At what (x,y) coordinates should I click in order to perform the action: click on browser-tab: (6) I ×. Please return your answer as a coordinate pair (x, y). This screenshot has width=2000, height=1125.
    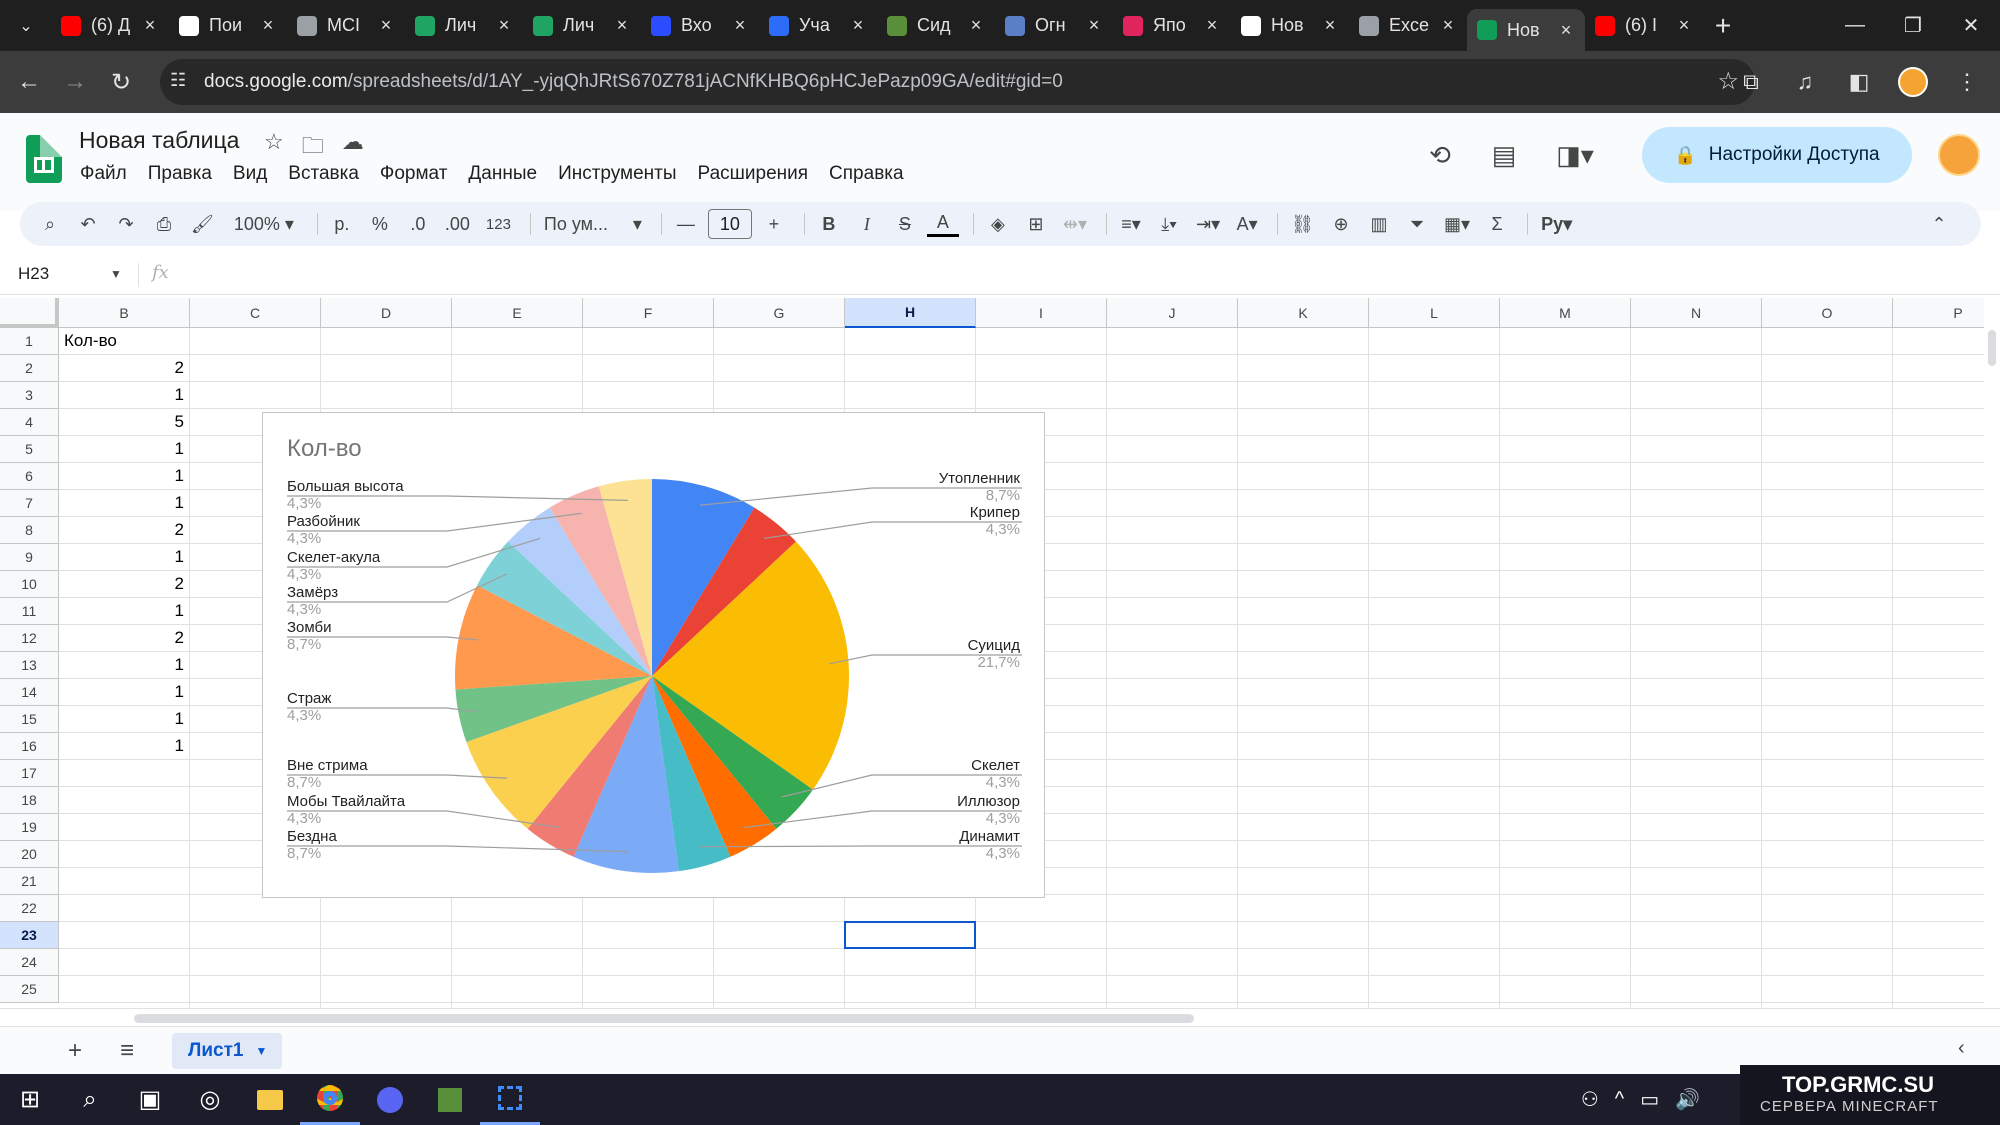
    Looking at the image, I should click on (1644, 26).